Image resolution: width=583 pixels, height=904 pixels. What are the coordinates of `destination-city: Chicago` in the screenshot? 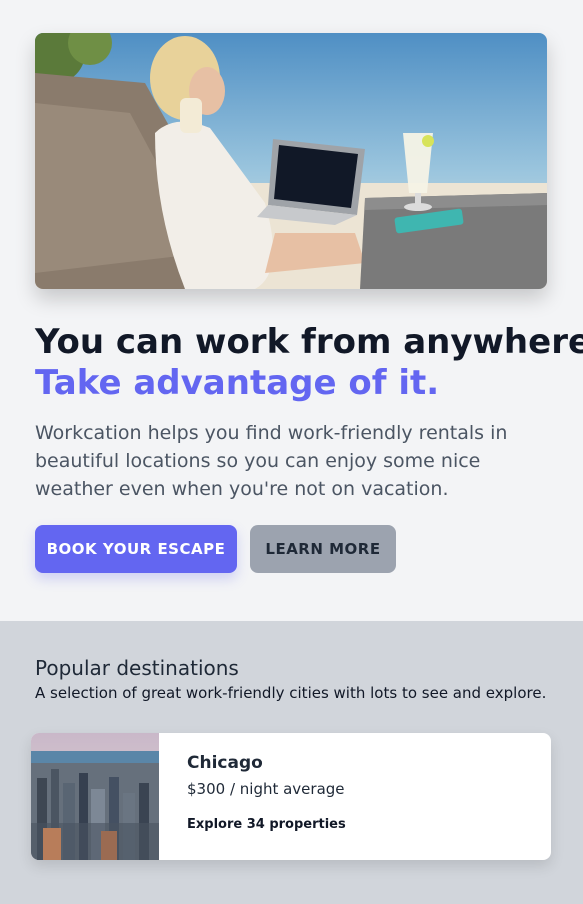 It's located at (225, 763).